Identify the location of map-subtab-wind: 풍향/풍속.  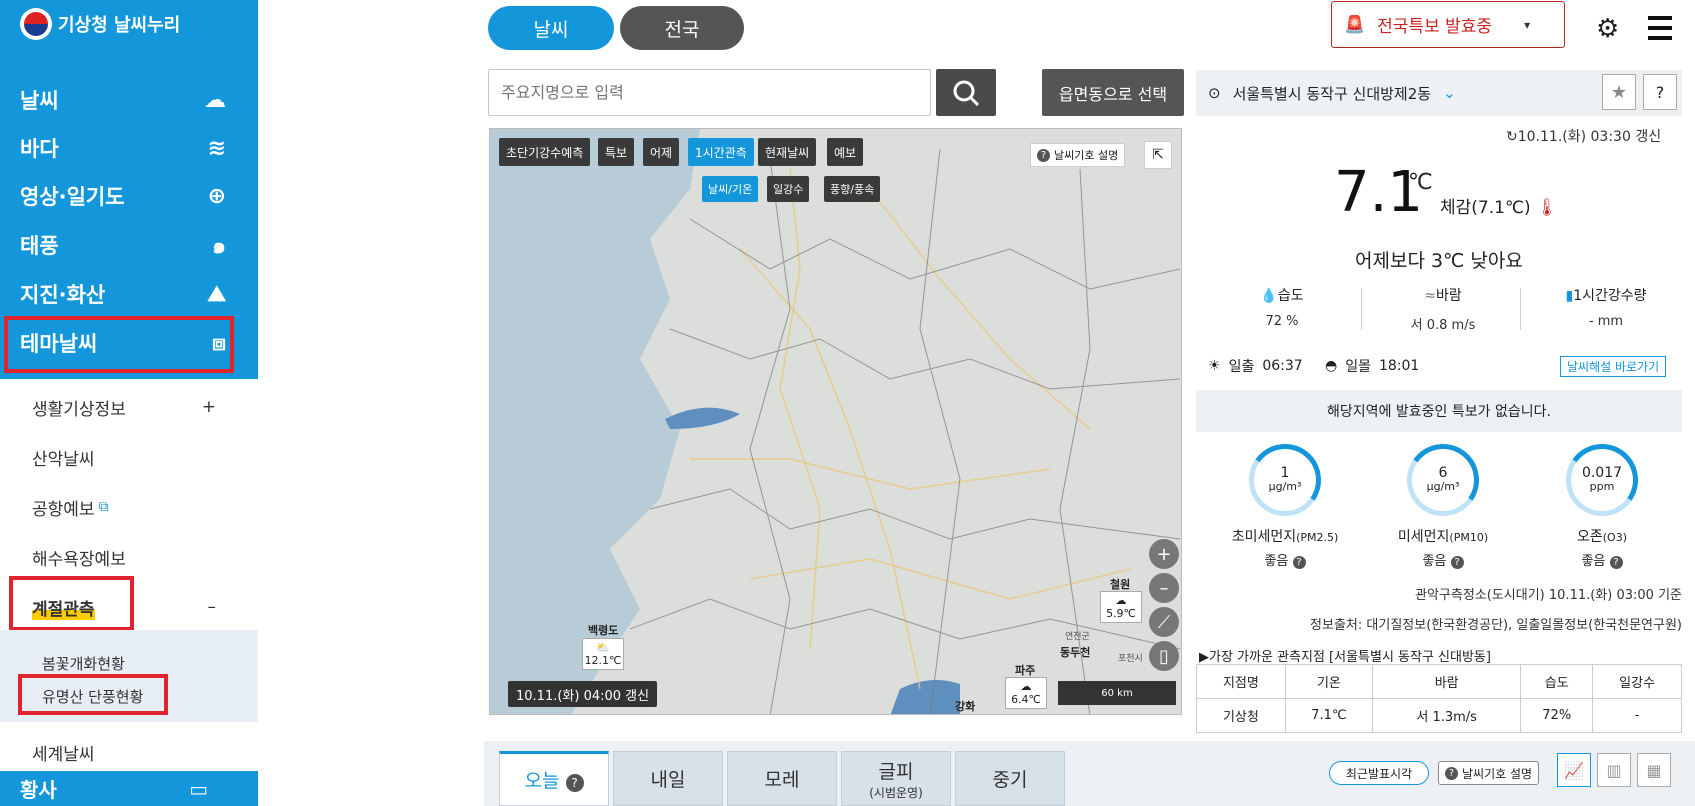
(852, 189).